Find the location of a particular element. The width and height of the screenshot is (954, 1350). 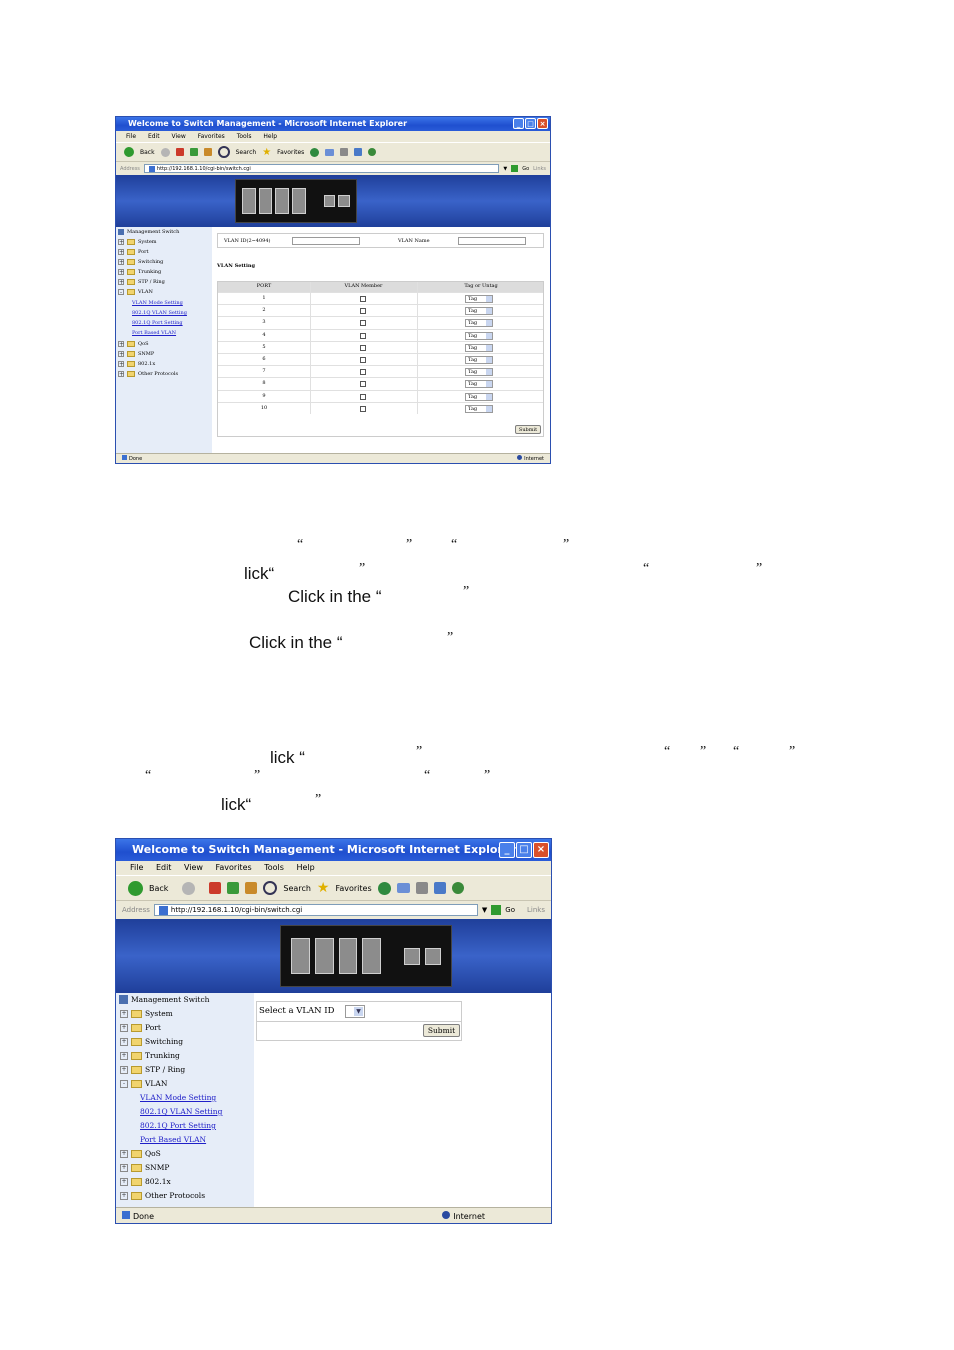

home-icon is located at coordinates (207, 152).